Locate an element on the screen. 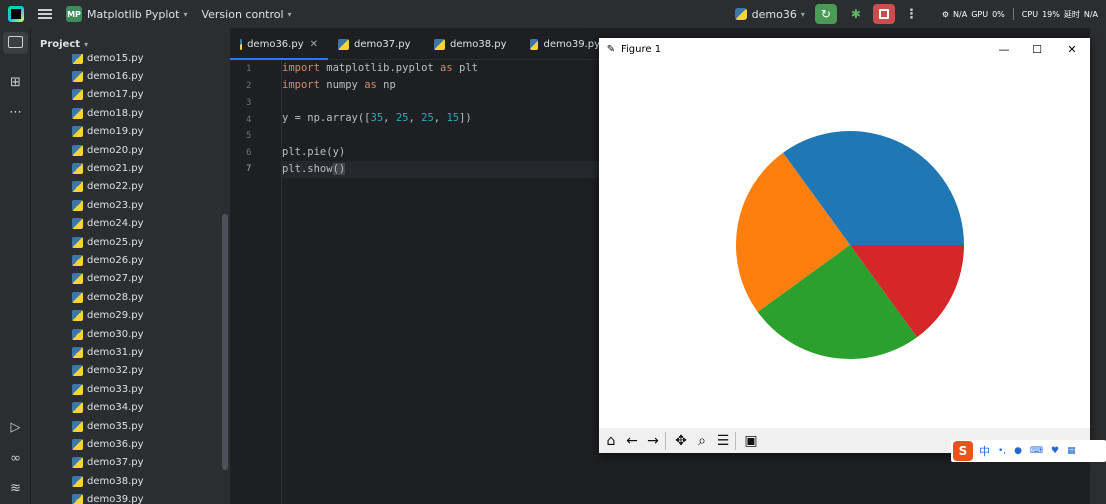 The image size is (1106, 504). microphone-icon: ● is located at coordinates (1018, 451).